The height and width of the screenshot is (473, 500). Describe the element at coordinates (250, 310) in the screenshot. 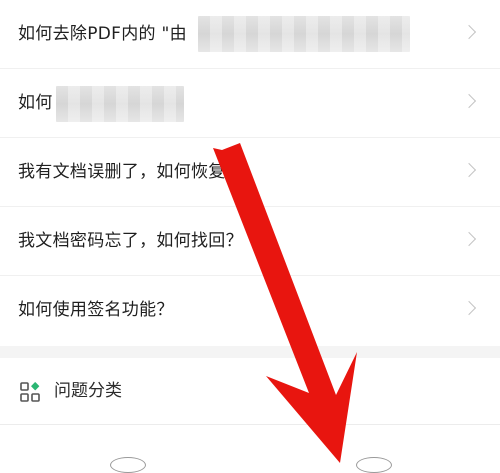

I see `faq-item-signature: 如何使用签名功能？` at that location.